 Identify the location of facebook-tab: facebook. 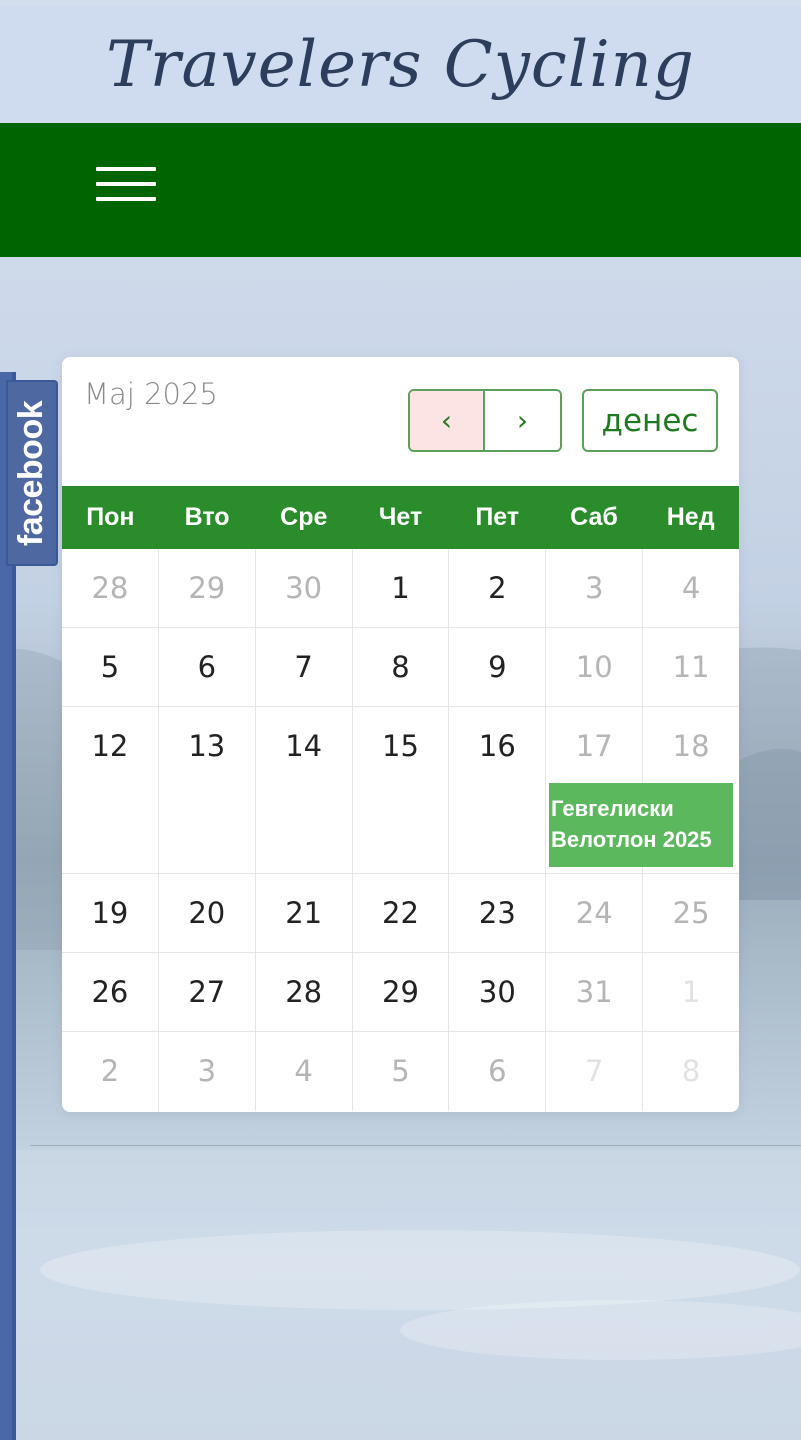
(32, 473).